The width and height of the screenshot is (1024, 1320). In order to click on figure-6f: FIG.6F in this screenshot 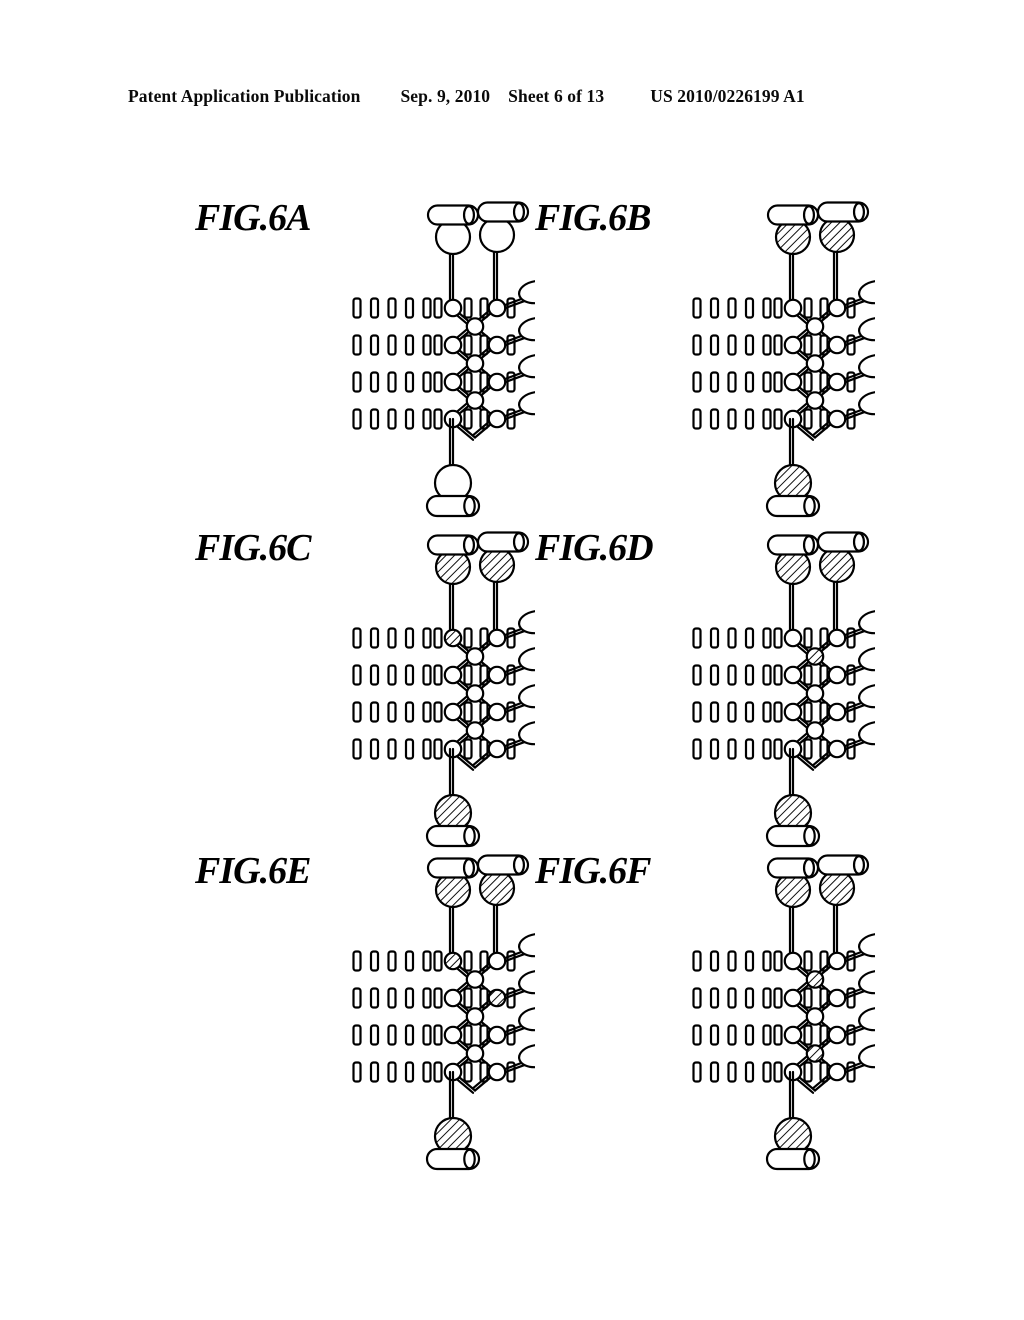, I will do `click(705, 1008)`.